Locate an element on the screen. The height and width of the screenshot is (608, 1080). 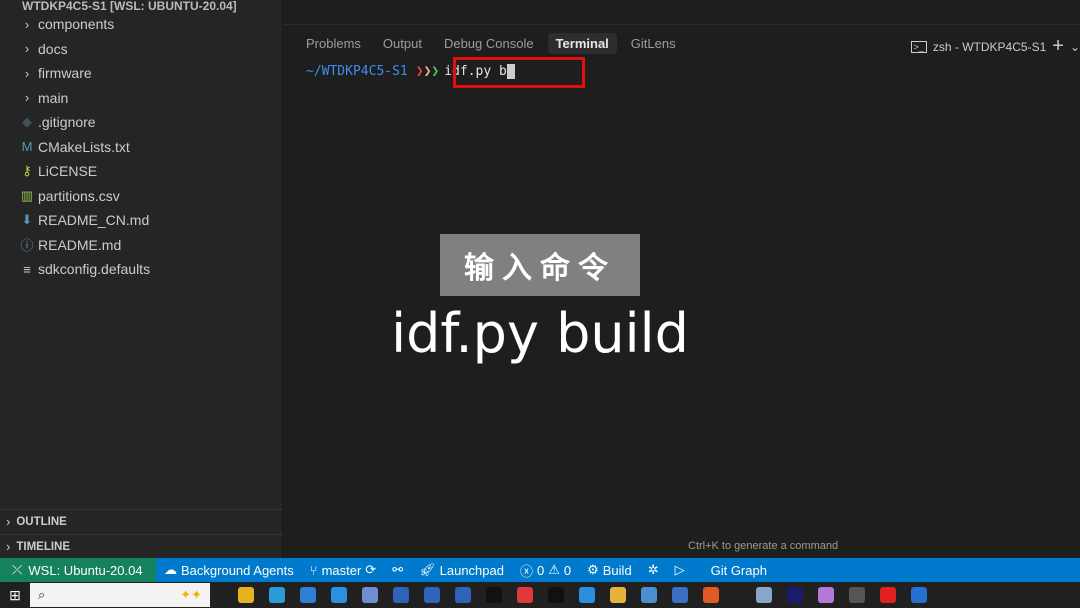
tab-terminal: Terminal is located at coordinates (582, 43).